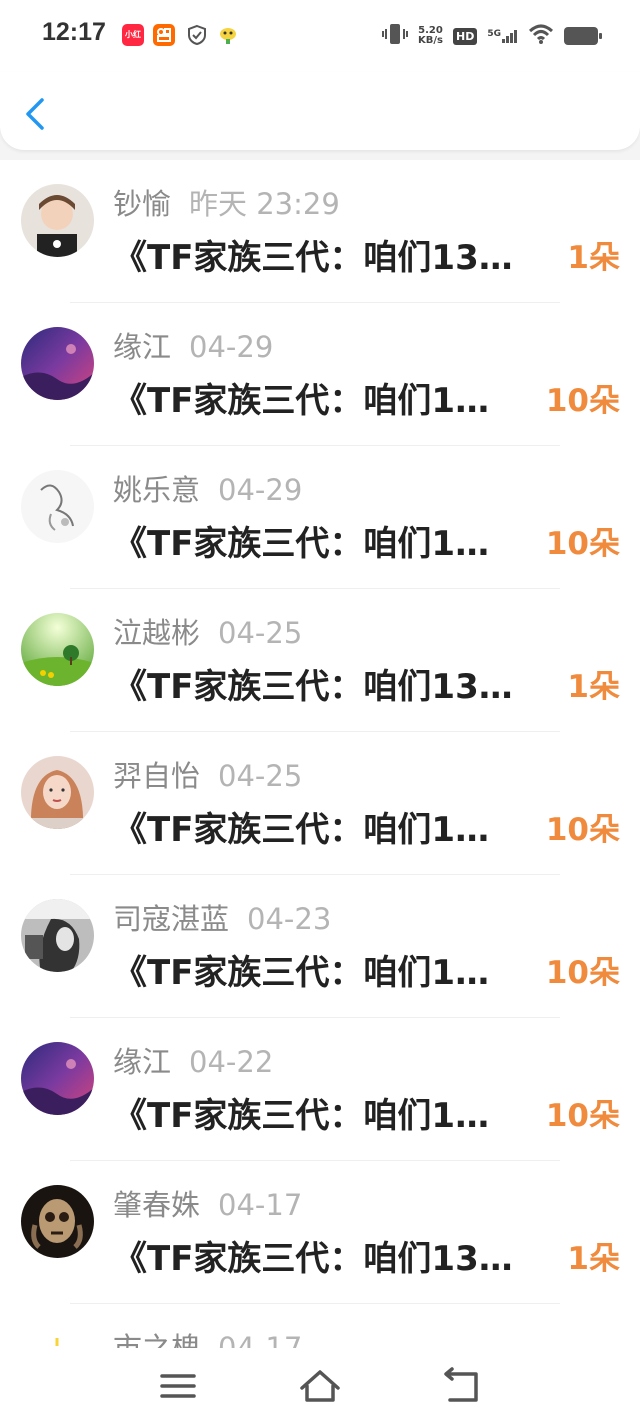 The width and height of the screenshot is (640, 1423). Describe the element at coordinates (502, 36) in the screenshot. I see `signal-icon: 5G` at that location.